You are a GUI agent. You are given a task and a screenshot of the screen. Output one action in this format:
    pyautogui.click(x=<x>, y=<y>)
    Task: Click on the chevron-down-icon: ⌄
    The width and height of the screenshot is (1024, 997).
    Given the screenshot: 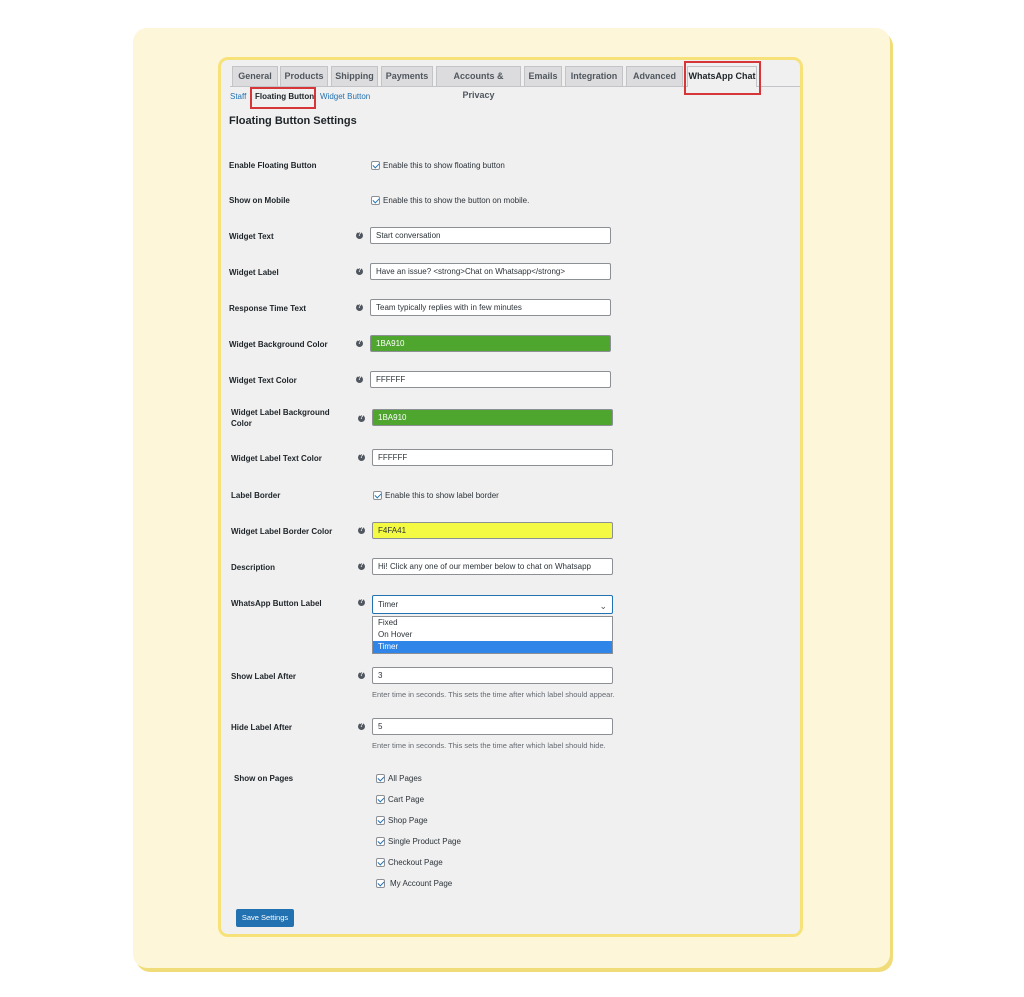 What is the action you would take?
    pyautogui.click(x=603, y=606)
    